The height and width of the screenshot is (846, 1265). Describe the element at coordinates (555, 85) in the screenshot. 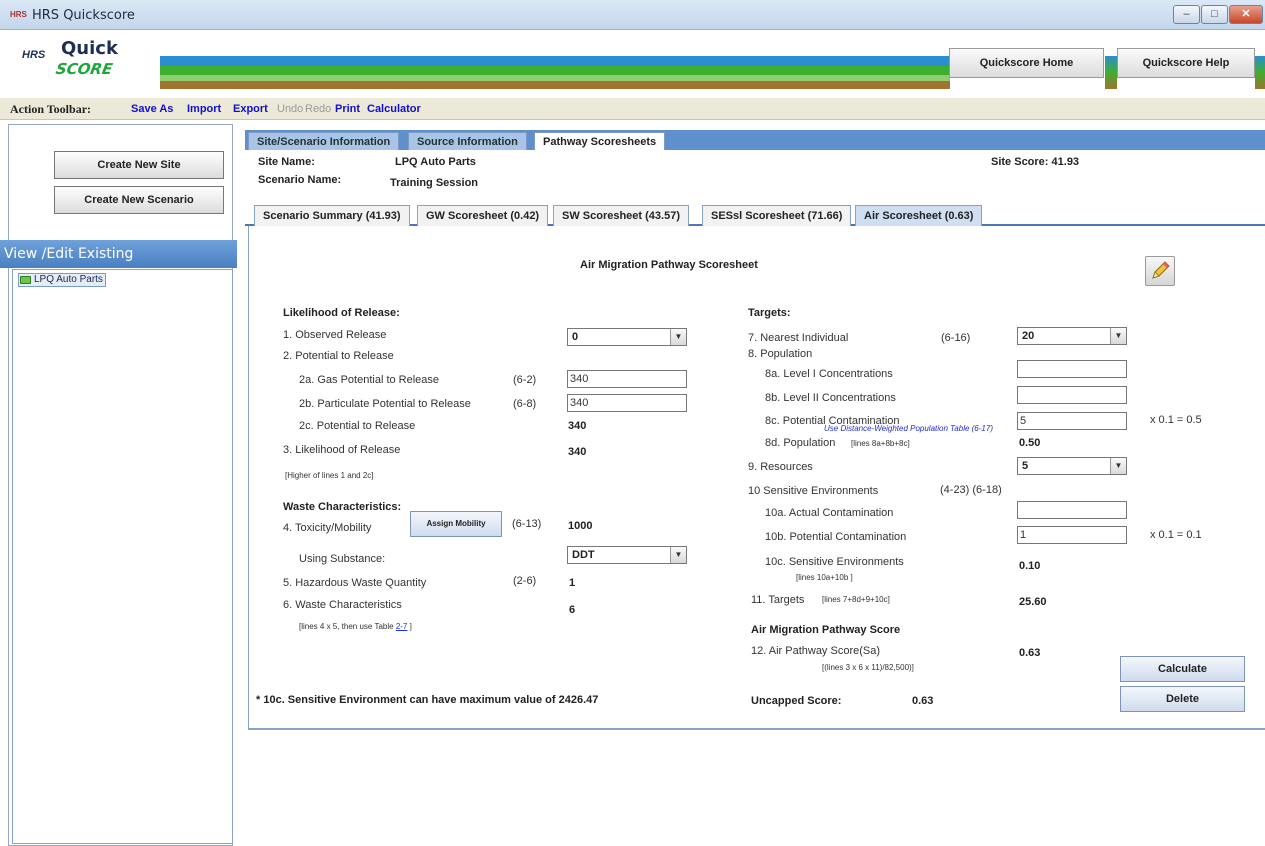

I see `banner-stripe-brown` at that location.